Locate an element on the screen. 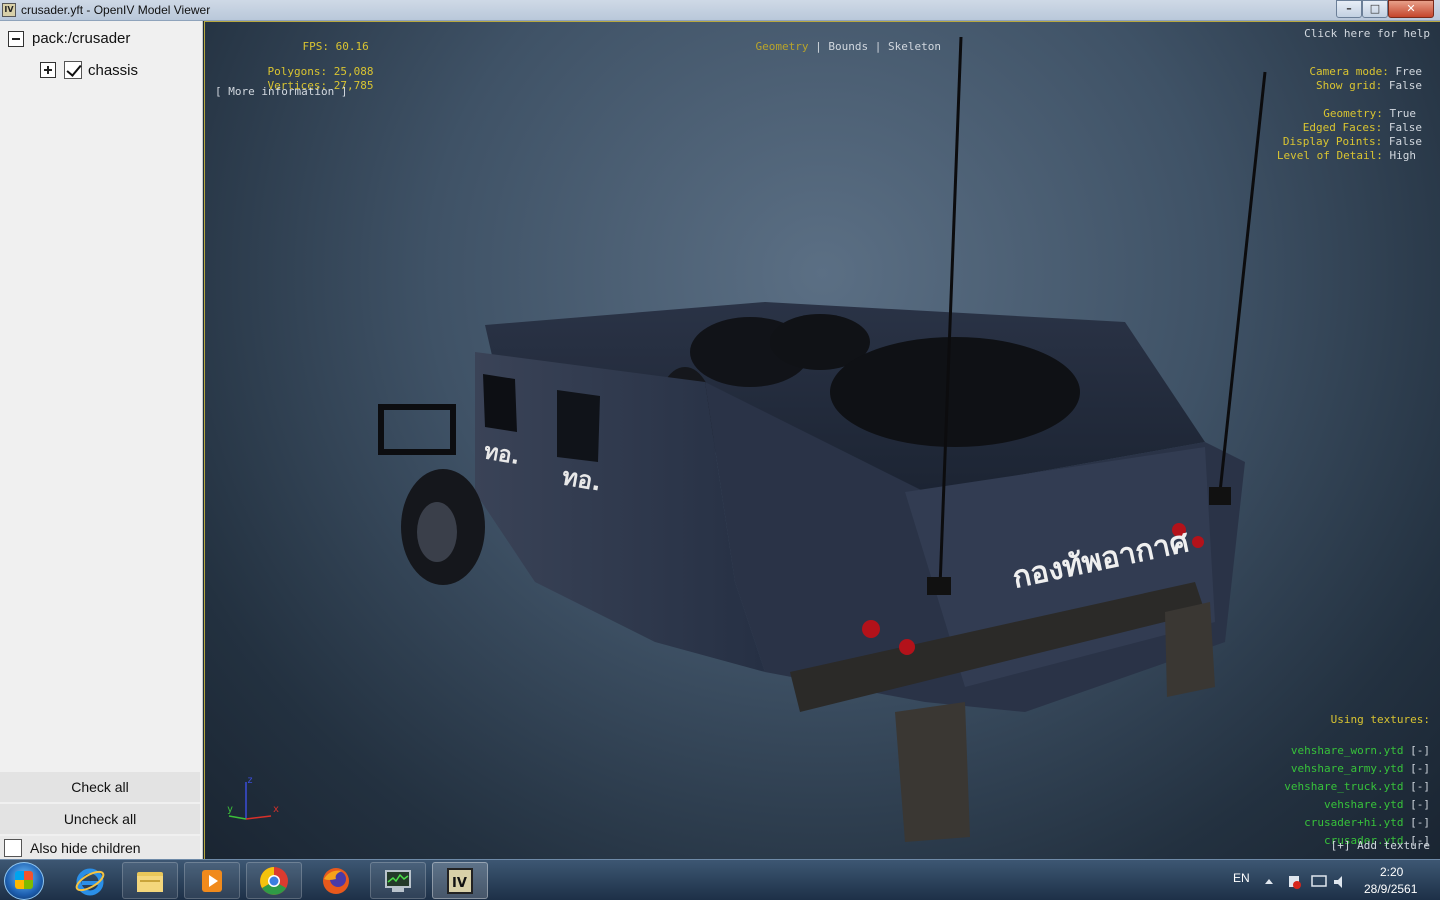 Image resolution: width=1440 pixels, height=900 pixels. view-mode-tabs: Geometry | Bounds | Skeleton is located at coordinates (848, 46).